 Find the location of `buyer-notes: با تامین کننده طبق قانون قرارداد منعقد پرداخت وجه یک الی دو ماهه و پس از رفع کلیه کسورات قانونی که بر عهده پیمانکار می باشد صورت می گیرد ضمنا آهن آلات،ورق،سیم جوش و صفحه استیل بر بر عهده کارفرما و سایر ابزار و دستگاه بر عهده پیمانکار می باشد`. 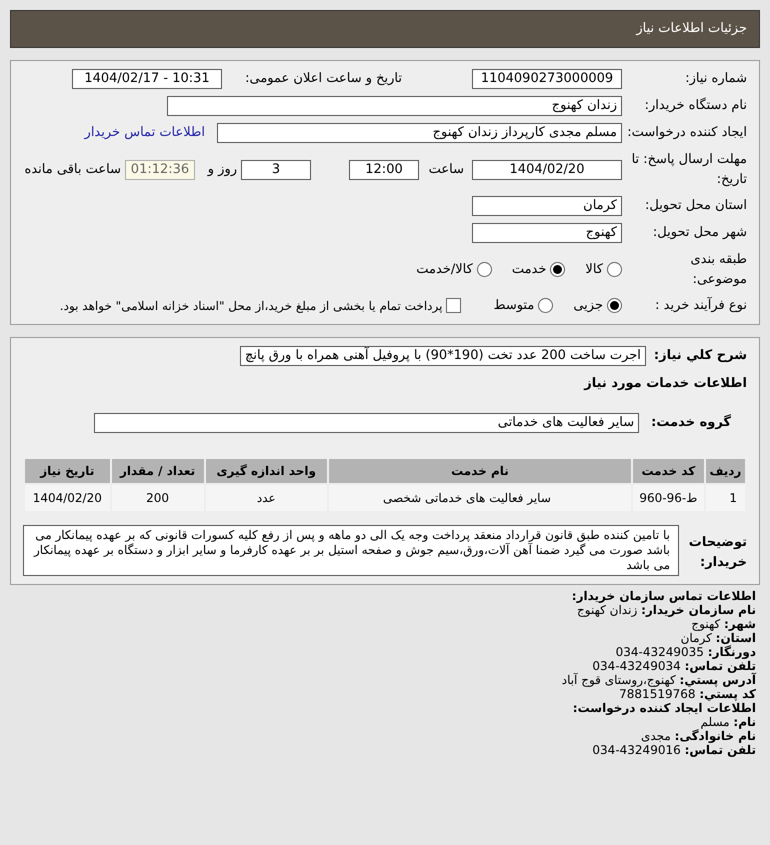

buyer-notes: با تامین کننده طبق قانون قرارداد منعقد پرداخت وجه یک الی دو ماهه و پس از رفع کلیه کسورات قانونی که بر عهده پیمانکار می باشد صورت می گیرد ضمنا آهن آلات،ورق،سیم جوش و صفحه استیل بر بر عهده کارفرما و سایر ابزار و دستگاه بر عهده پیمانکار می باشد is located at coordinates (351, 550).